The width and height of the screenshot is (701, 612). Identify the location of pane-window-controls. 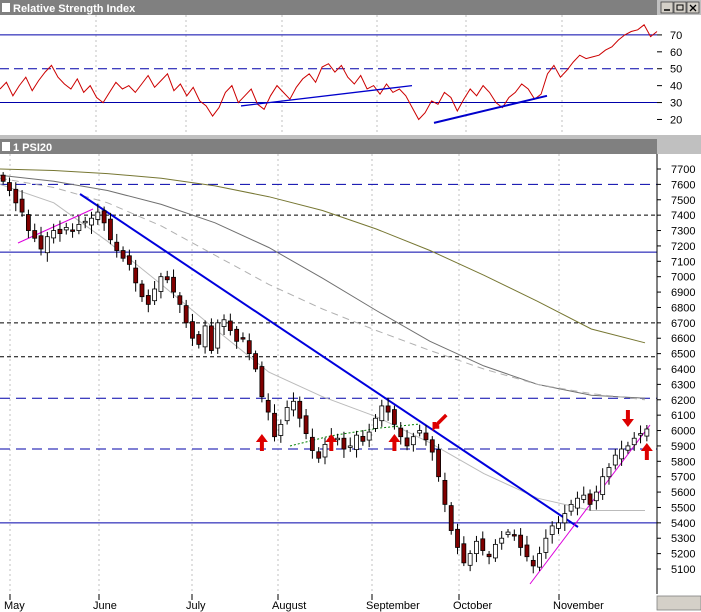
(680, 7).